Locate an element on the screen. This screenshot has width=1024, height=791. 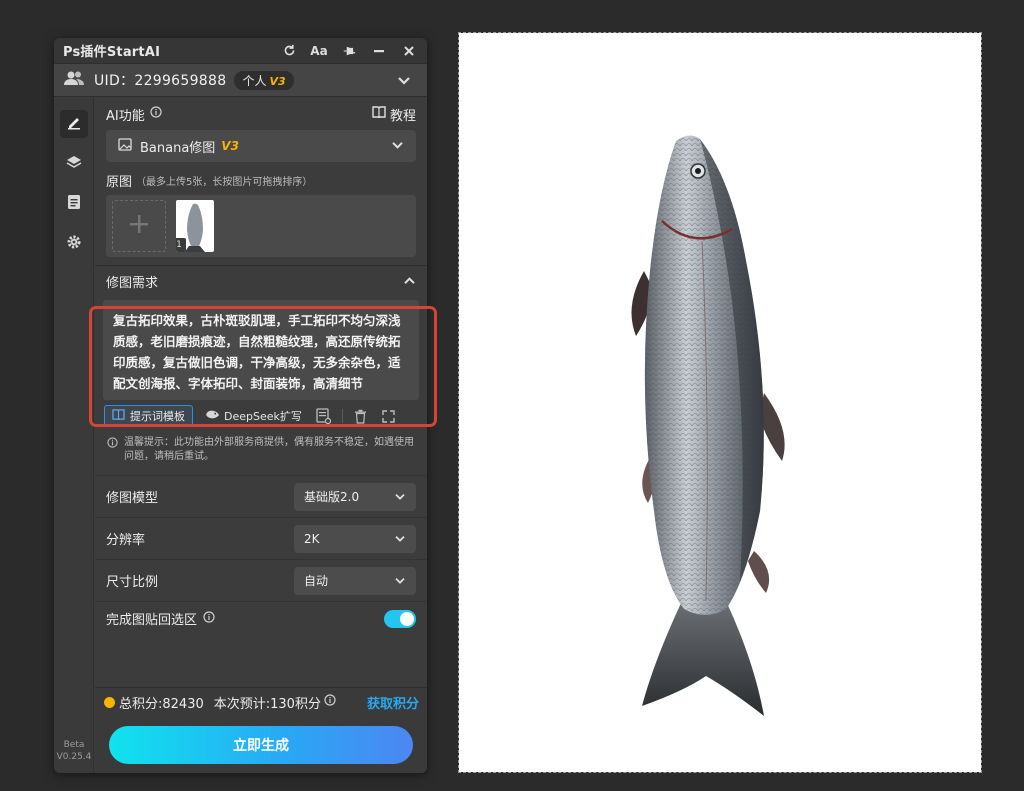
ai-function-header: AI功能 教程 is located at coordinates (261, 114).